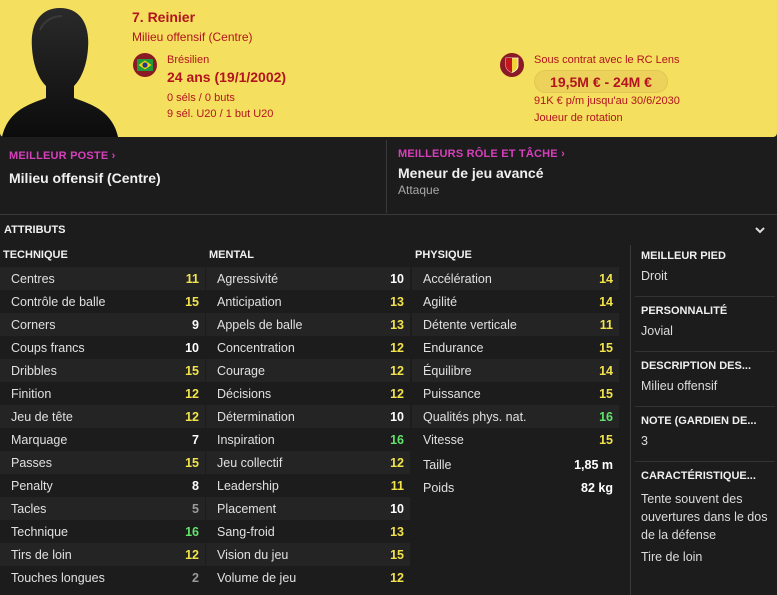 The image size is (777, 595). Describe the element at coordinates (247, 508) in the screenshot. I see `attribute-label: Placement` at that location.